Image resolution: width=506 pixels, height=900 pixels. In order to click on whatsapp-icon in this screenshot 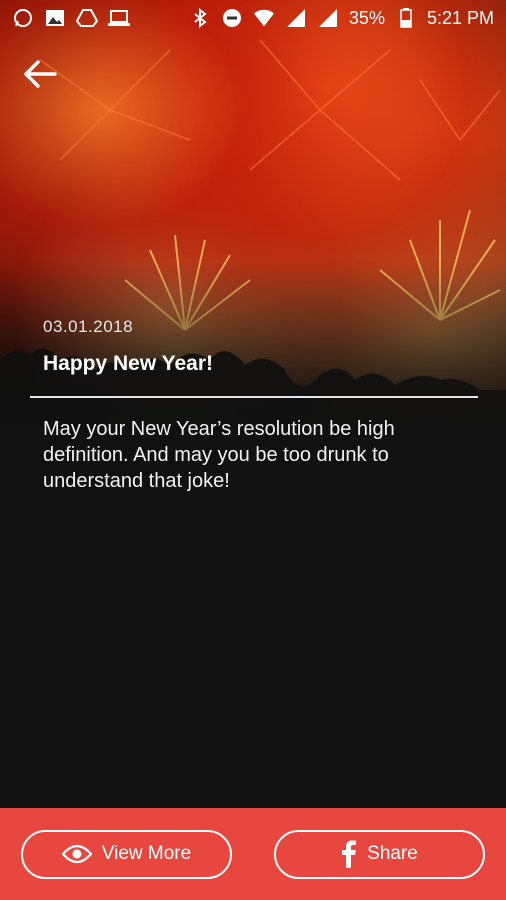, I will do `click(23, 18)`.